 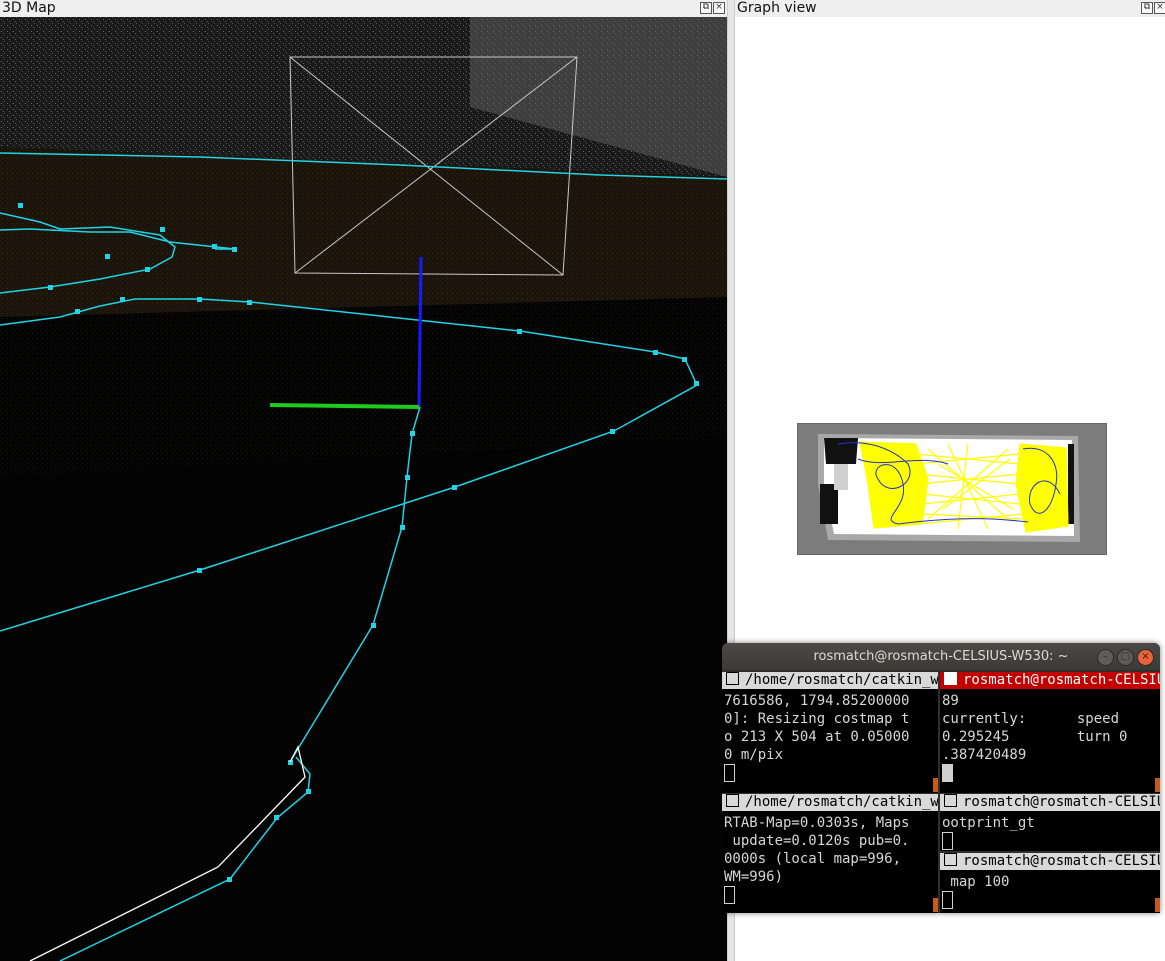 What do you see at coordinates (344, 406) in the screenshot?
I see `axis-y-line` at bounding box center [344, 406].